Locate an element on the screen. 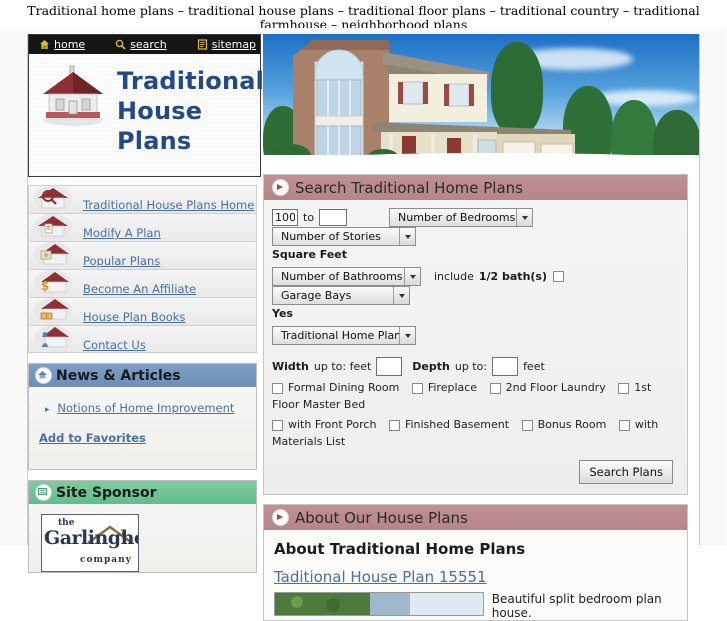 This screenshot has width=727, height=621. hero-bottom-curve is located at coordinates (495, 159).